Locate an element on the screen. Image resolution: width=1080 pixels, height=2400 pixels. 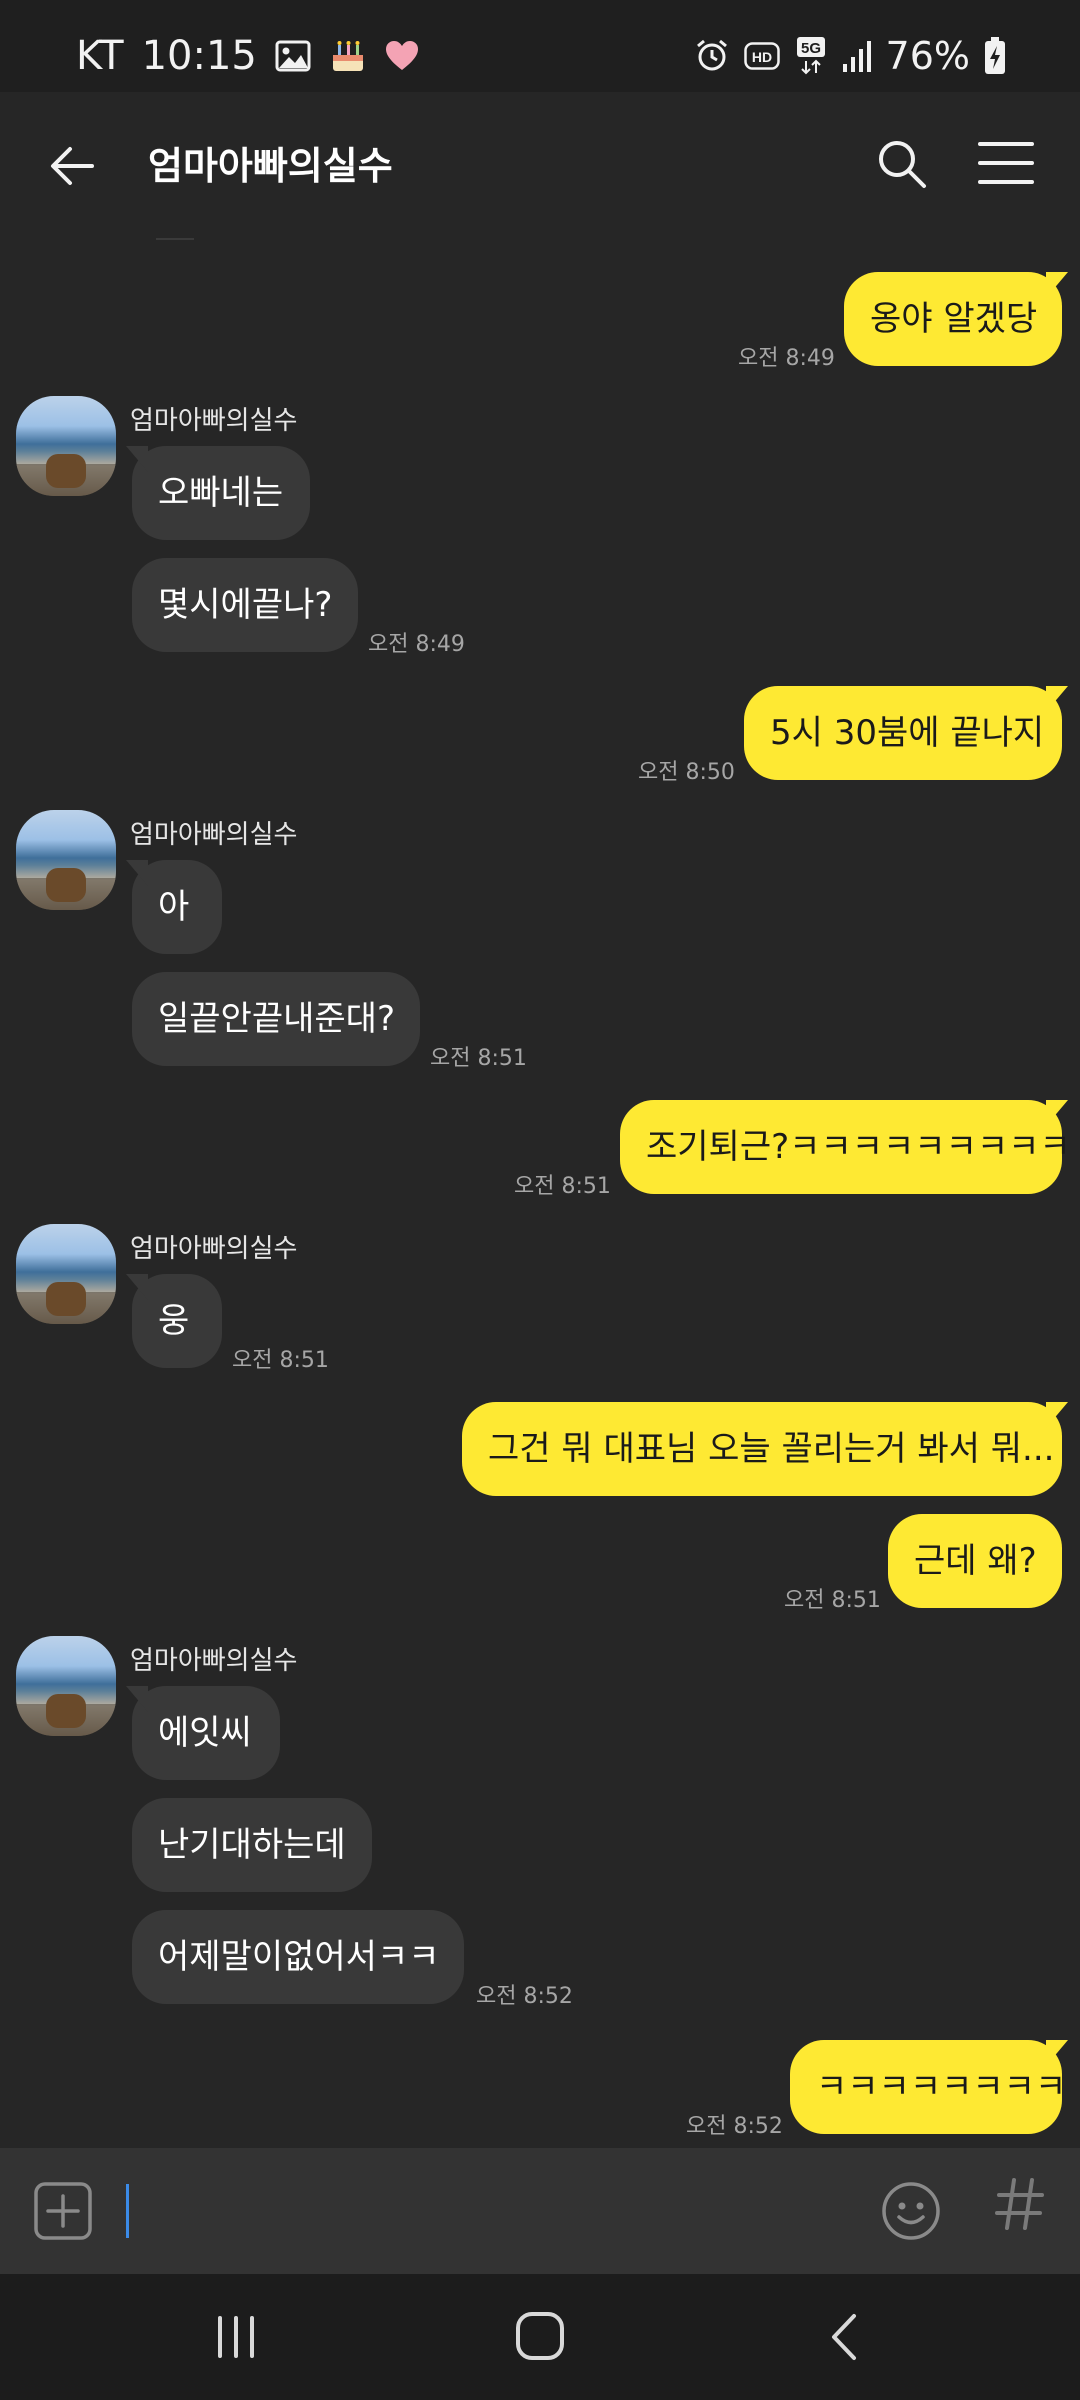
smiley-icon is located at coordinates (911, 2211).